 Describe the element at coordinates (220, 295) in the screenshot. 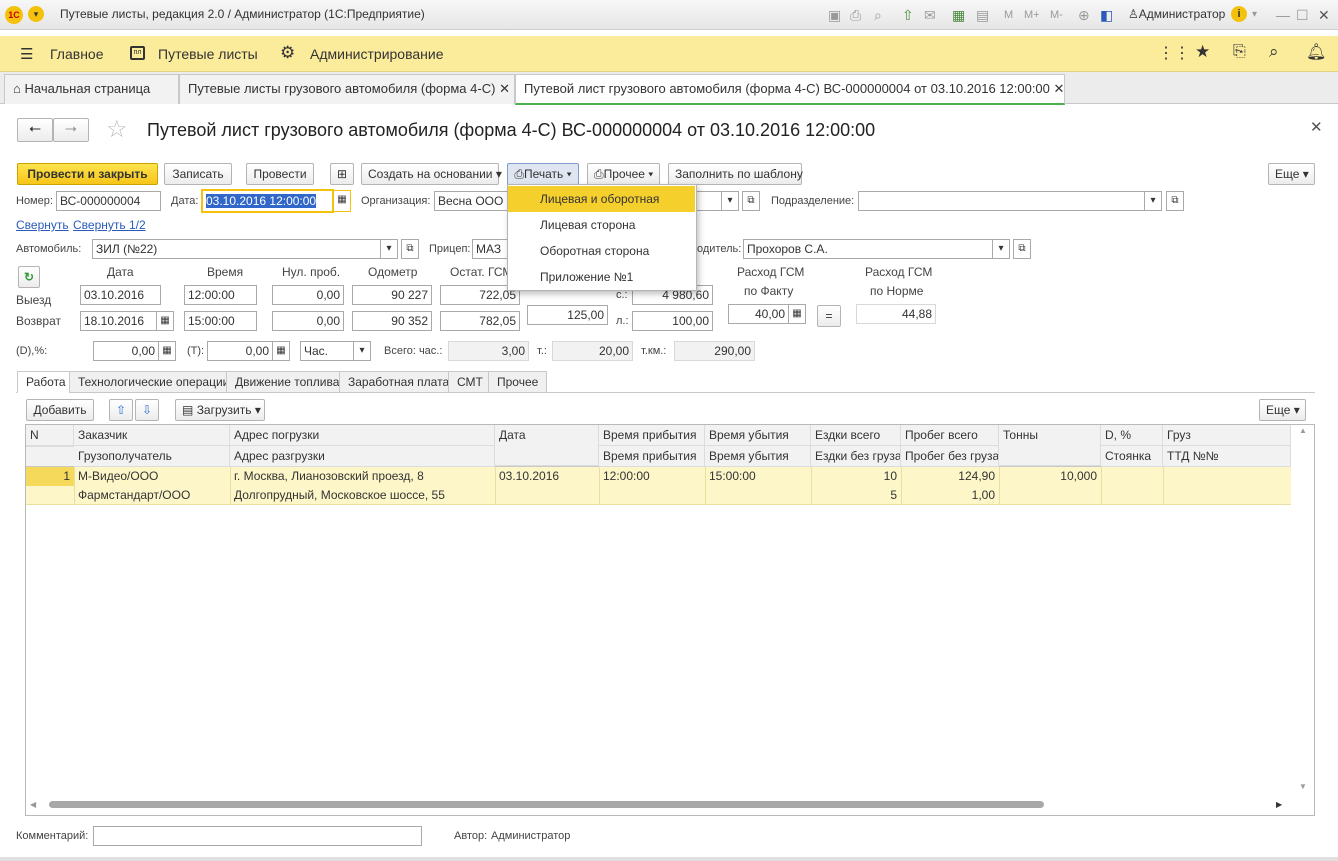

I see `departure-time-field: 12:00:00` at that location.